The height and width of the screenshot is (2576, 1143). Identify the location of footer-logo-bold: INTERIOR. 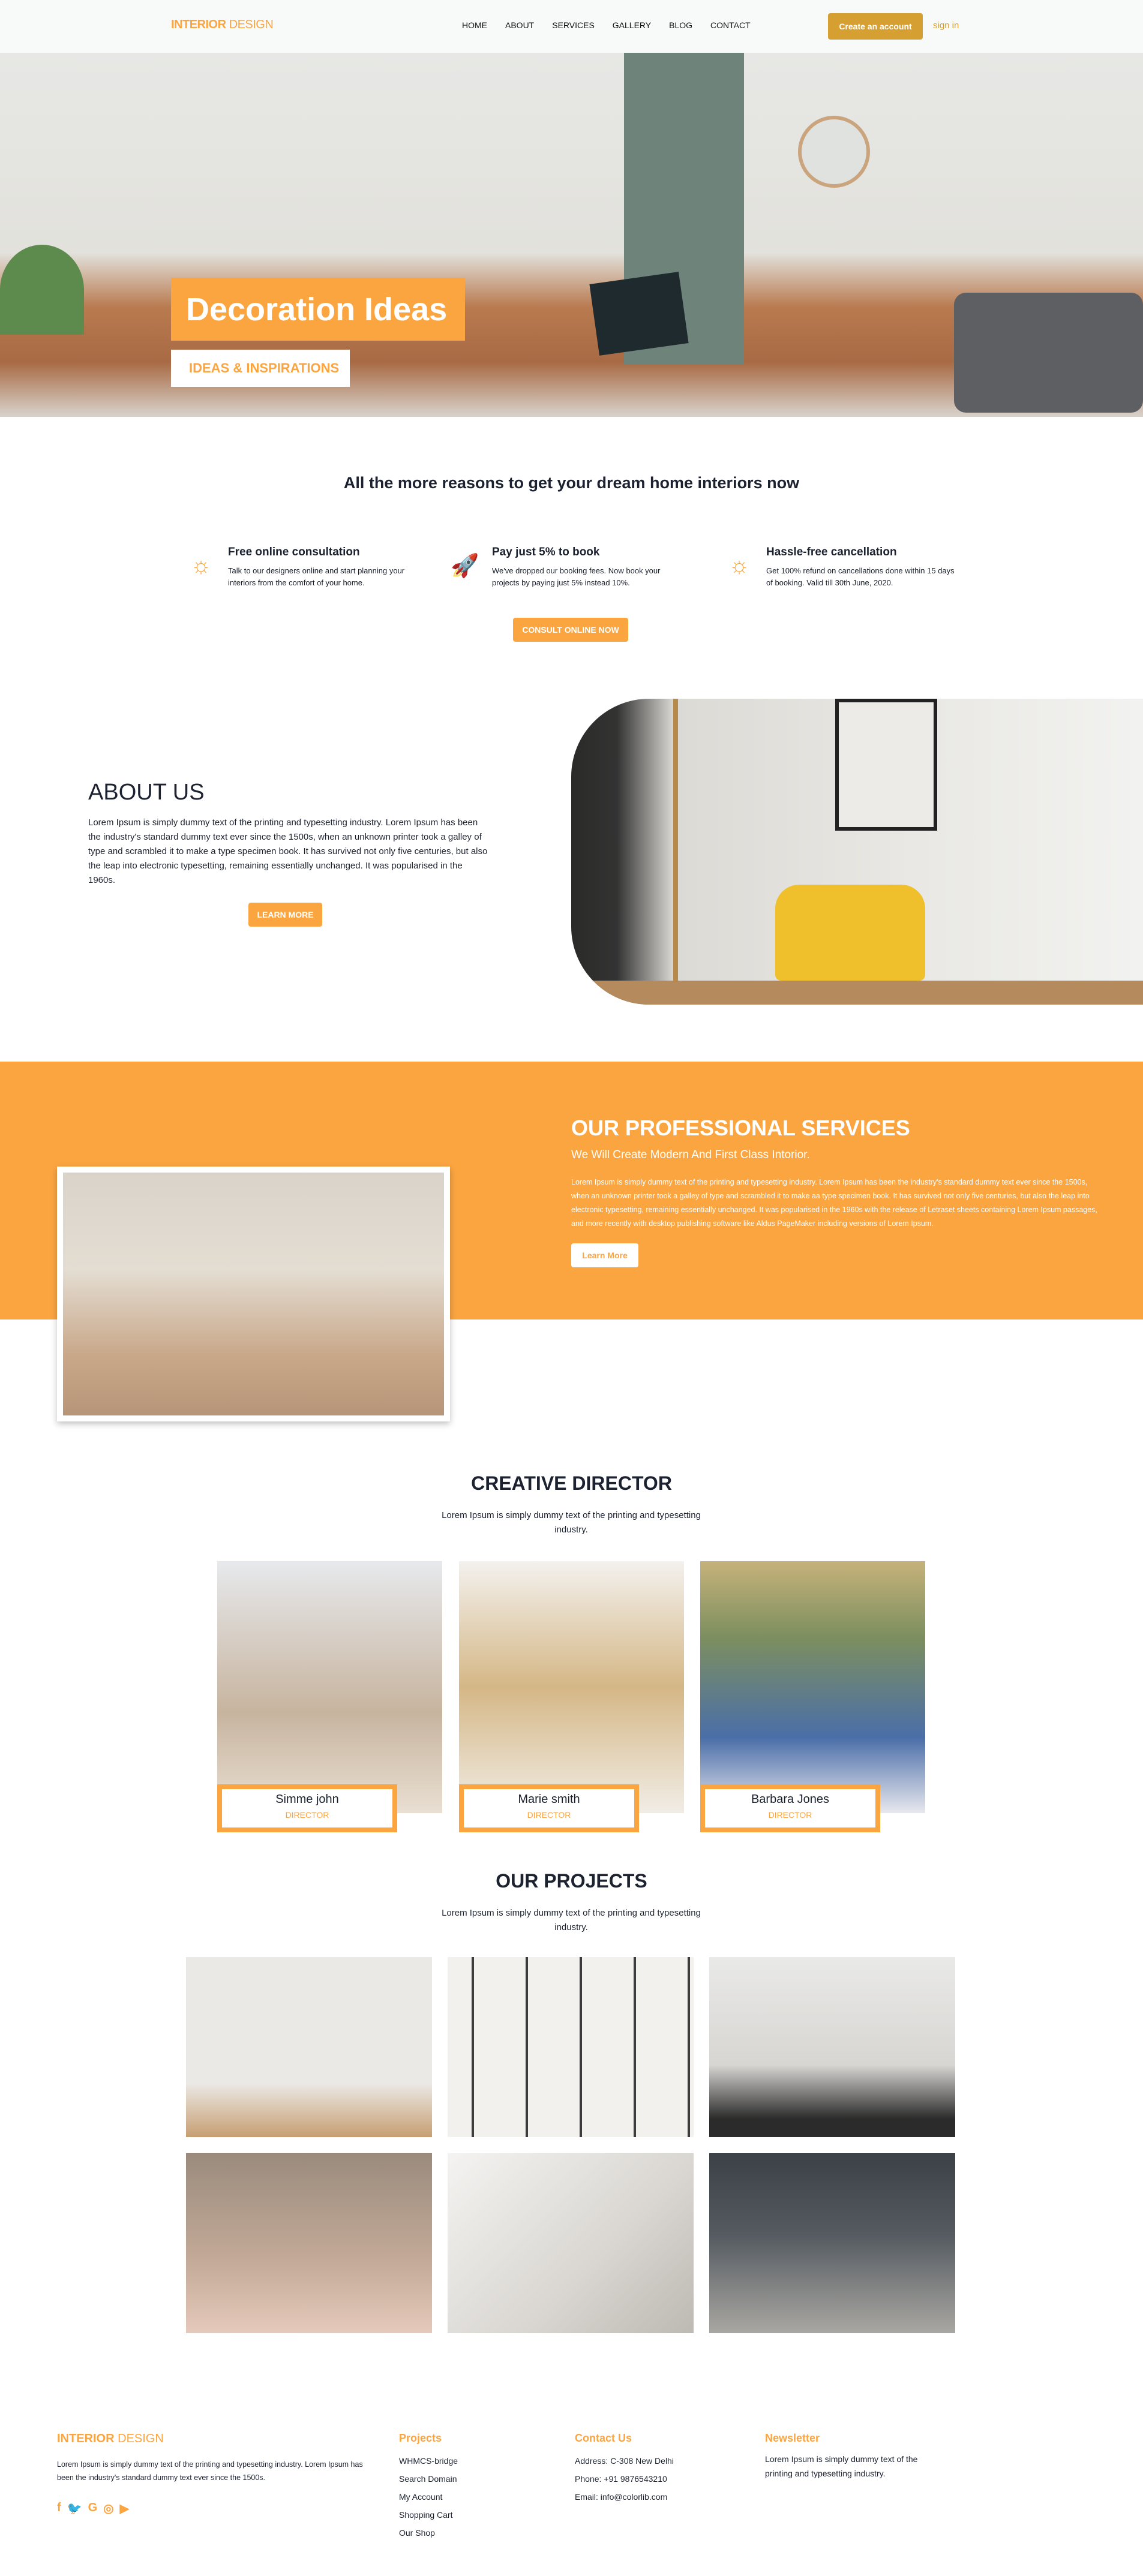
(86, 2439).